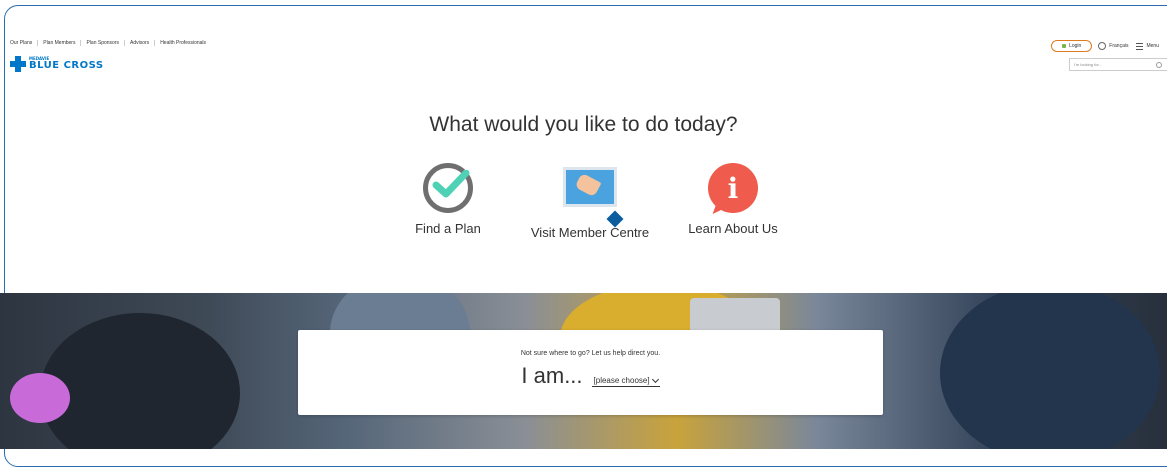 Image resolution: width=1167 pixels, height=467 pixels. I want to click on nav-plan-members: Plan Members, so click(58, 43).